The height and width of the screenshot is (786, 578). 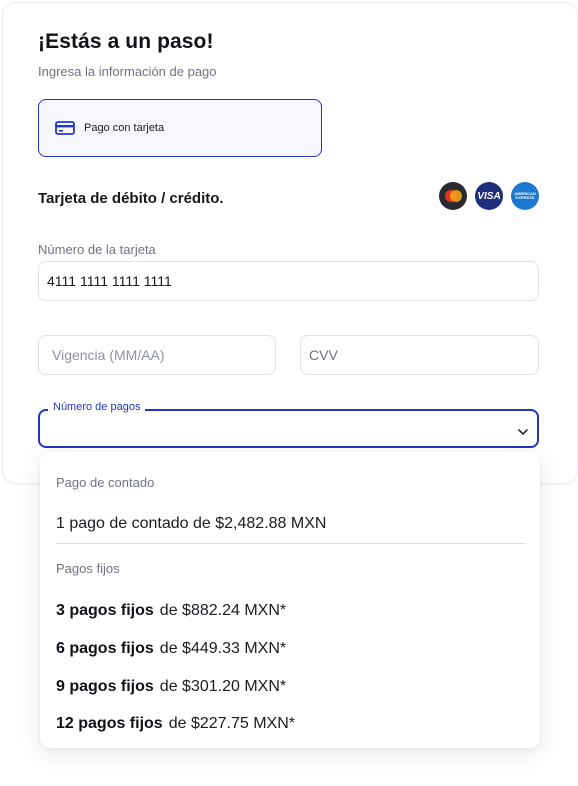 I want to click on option-amount: de $301.20 MXN*, so click(x=223, y=686).